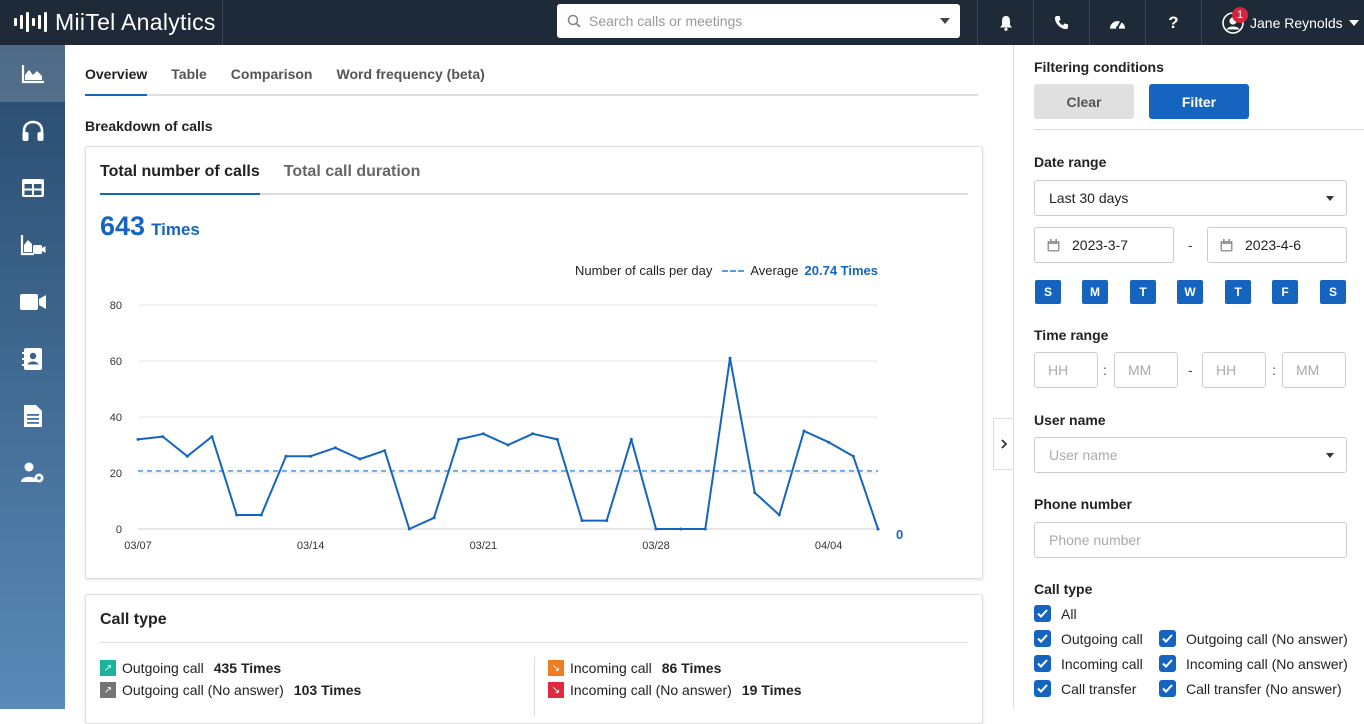 The image size is (1364, 724). Describe the element at coordinates (1083, 455) in the screenshot. I see `user-name-placeholder: User name` at that location.